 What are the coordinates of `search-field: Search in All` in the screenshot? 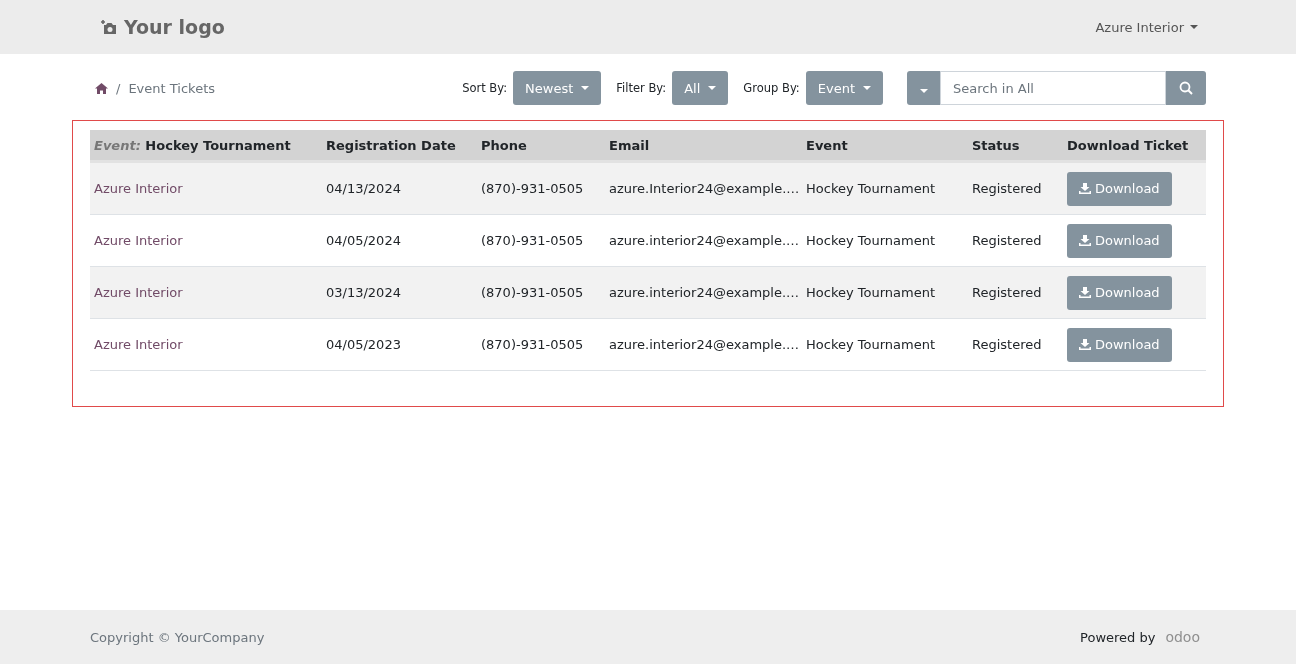 It's located at (1053, 88).